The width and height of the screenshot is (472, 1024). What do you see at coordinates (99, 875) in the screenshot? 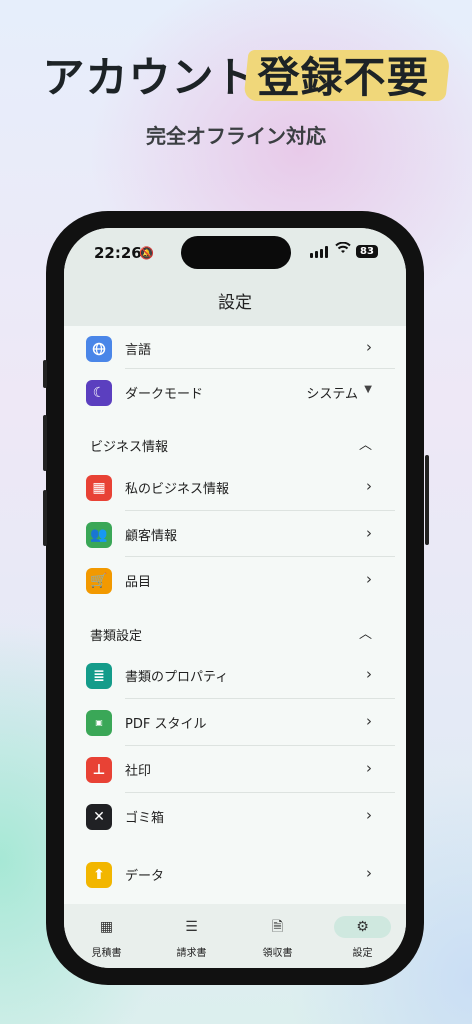
I see `upload-icon: ⬆` at bounding box center [99, 875].